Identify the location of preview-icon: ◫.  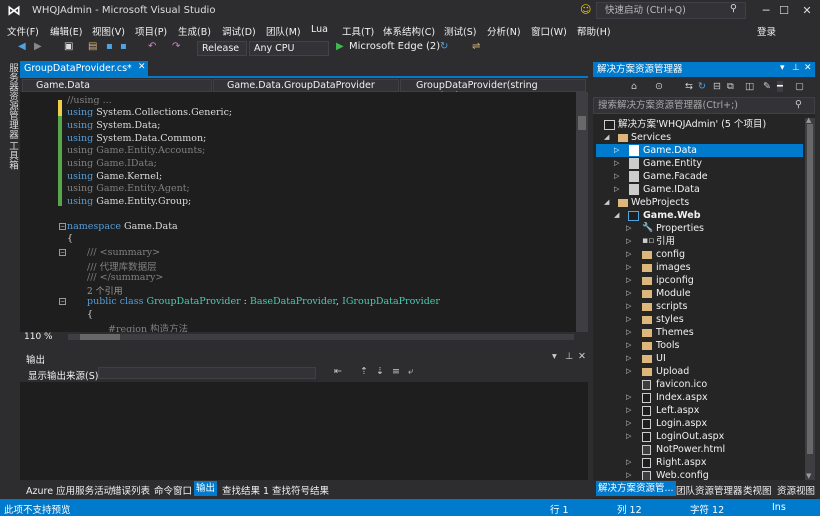
(749, 86).